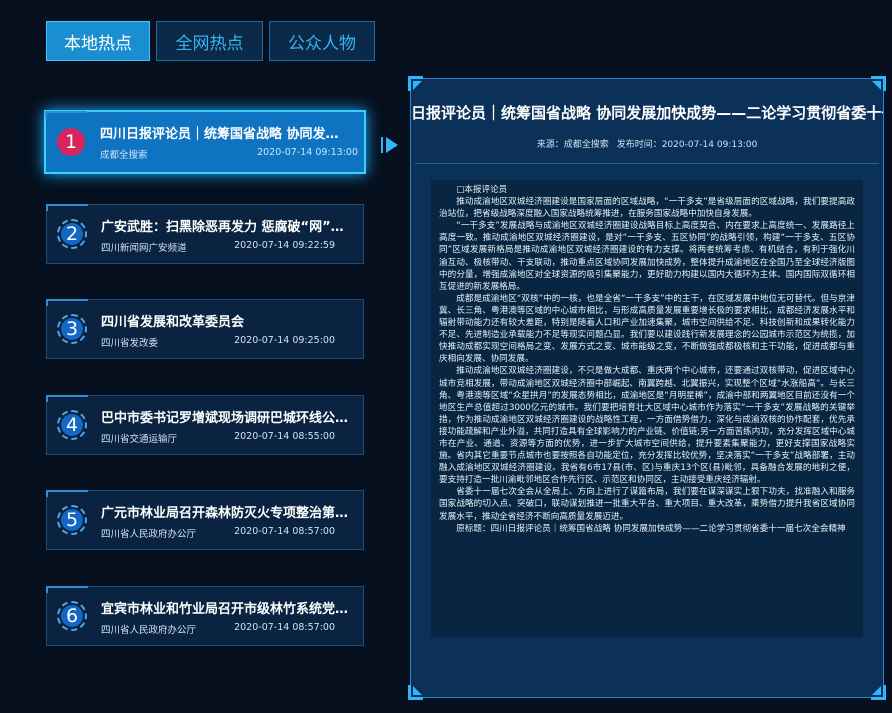 The image size is (892, 713). What do you see at coordinates (124, 155) in the screenshot?
I see `item-source: 成都全搜索` at bounding box center [124, 155].